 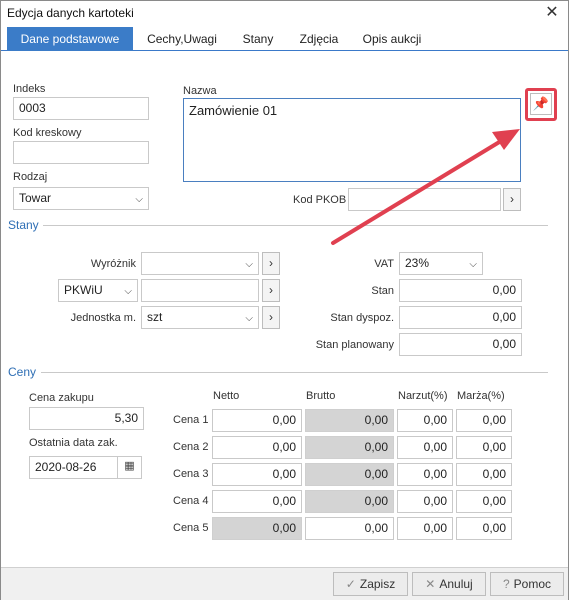 What do you see at coordinates (284, 583) in the screenshot?
I see `footer-bar: ✓ Zapisz ✕ Anuluj ? Pomoc` at bounding box center [284, 583].